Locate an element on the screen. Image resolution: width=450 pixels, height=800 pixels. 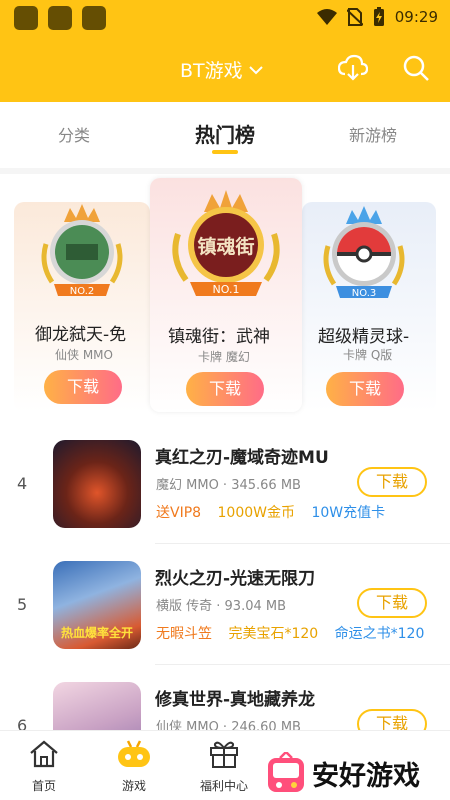
nav-label: 福利中心 is located at coordinates (223, 786).